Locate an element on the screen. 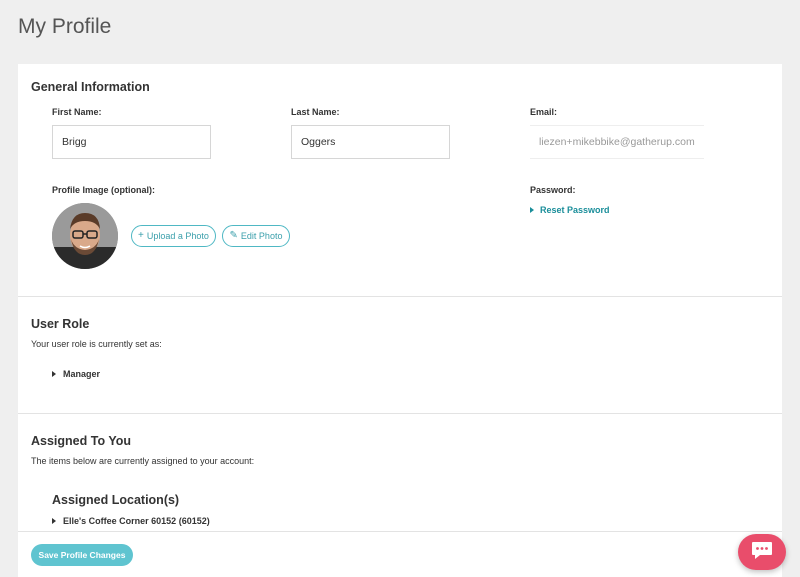 The width and height of the screenshot is (800, 577). profile-image-label: Profile Image (optional): is located at coordinates (104, 190).